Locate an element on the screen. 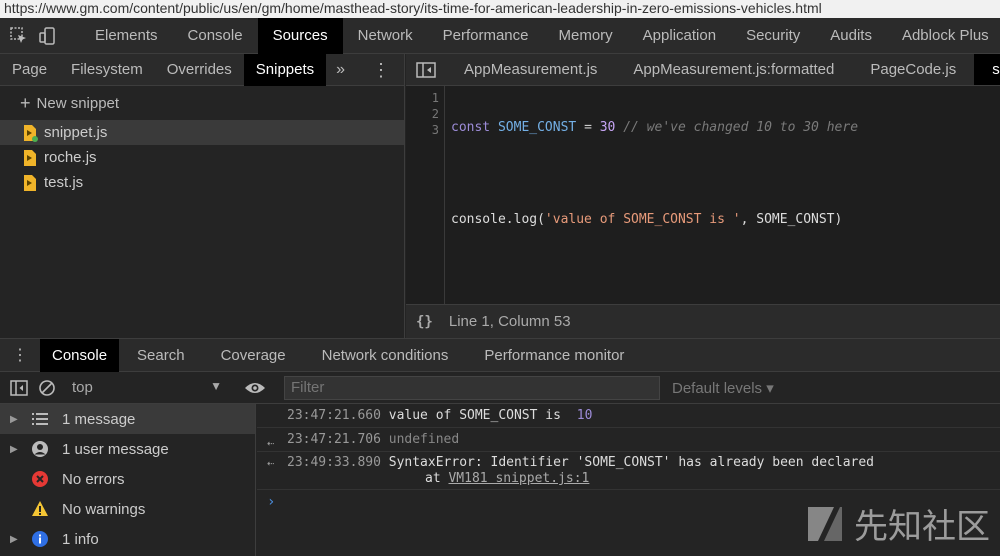  result-text: undefined is located at coordinates (424, 439).